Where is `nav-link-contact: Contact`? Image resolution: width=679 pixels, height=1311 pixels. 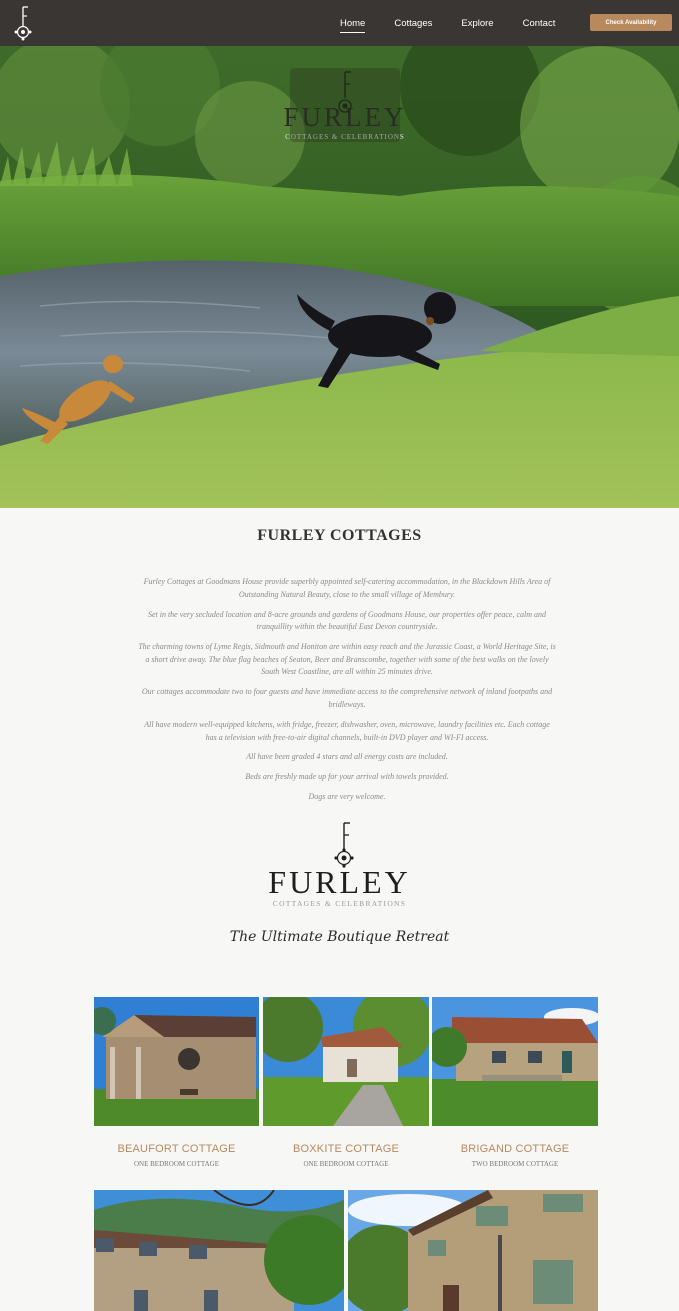 nav-link-contact: Contact is located at coordinates (539, 23).